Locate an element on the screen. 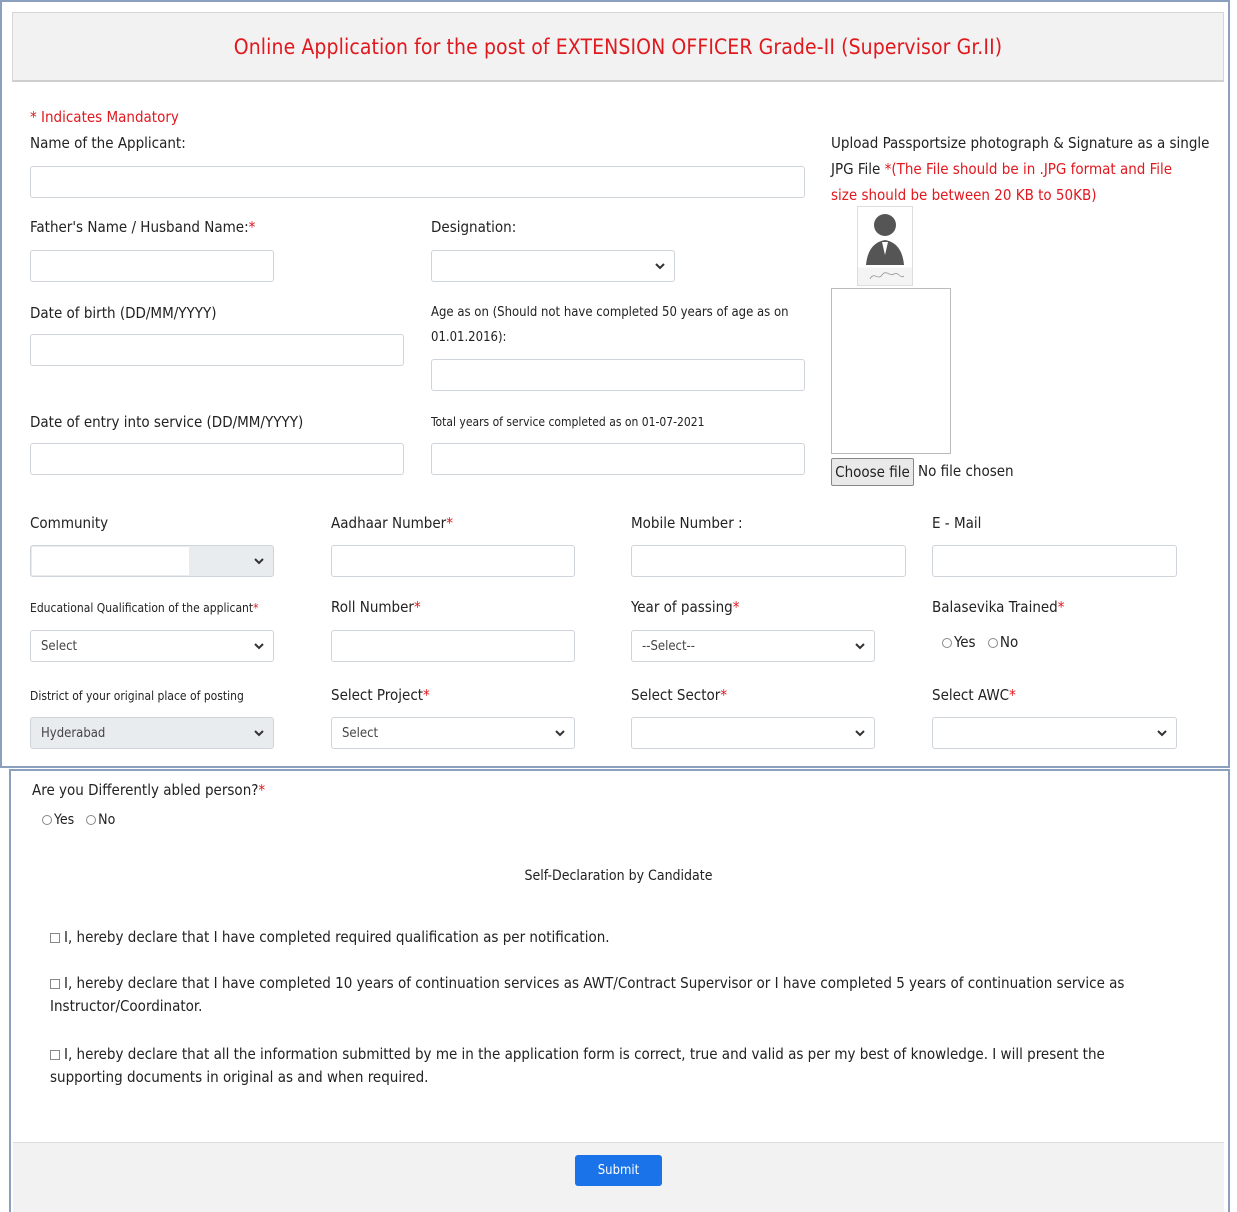 This screenshot has width=1237, height=1212. district-select-value: Hyderabad is located at coordinates (73, 733).